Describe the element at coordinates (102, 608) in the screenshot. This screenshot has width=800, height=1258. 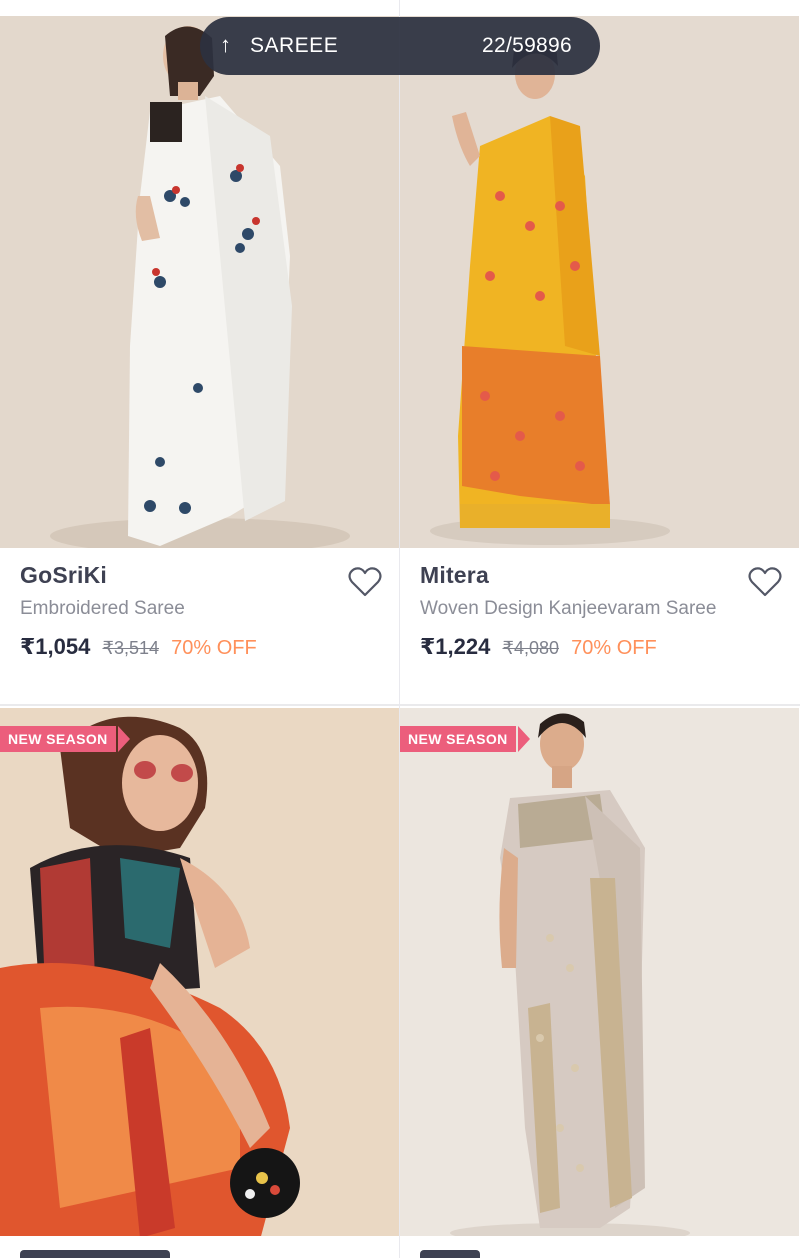
I see `product-description: Embroidered Saree` at that location.